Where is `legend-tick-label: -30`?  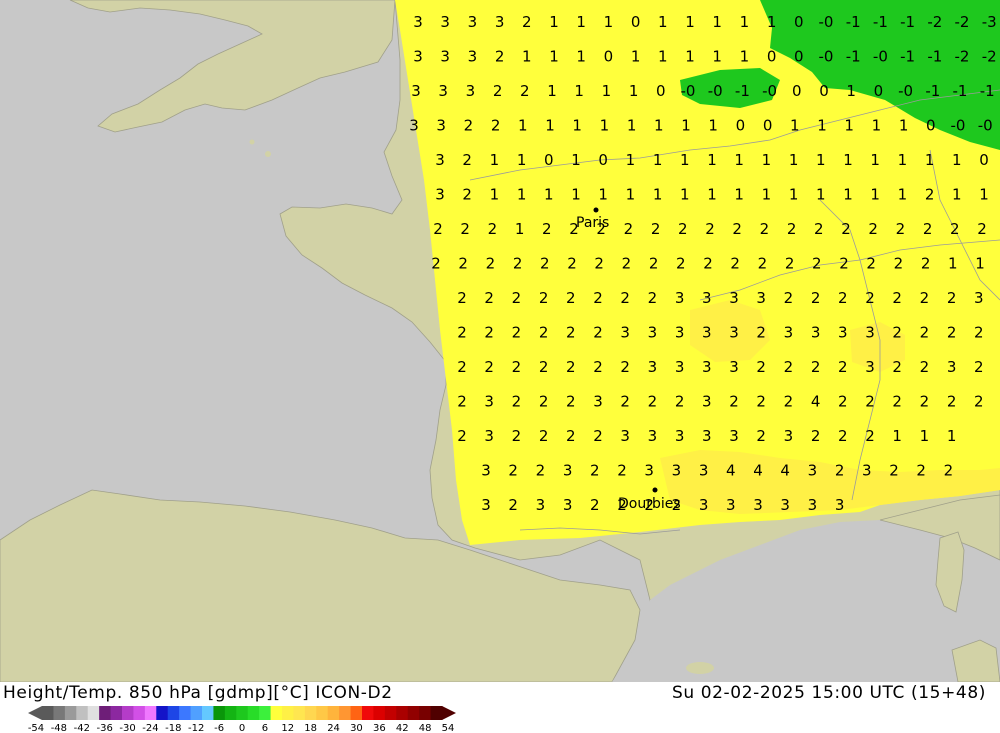 legend-tick-label: -30 is located at coordinates (127, 727).